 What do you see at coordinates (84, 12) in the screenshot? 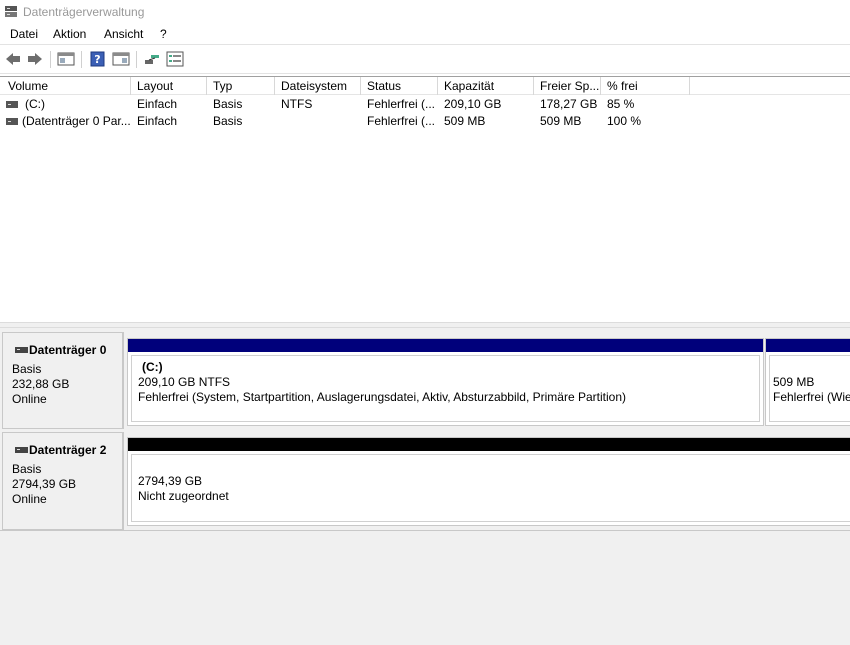
I see `window-title: Datenträgerverwaltung` at bounding box center [84, 12].